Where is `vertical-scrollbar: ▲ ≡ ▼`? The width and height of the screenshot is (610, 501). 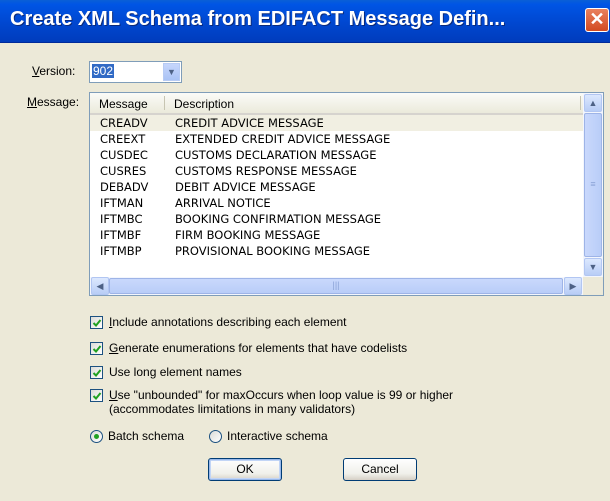
vertical-scrollbar: ▲ ≡ ▼ is located at coordinates (593, 185).